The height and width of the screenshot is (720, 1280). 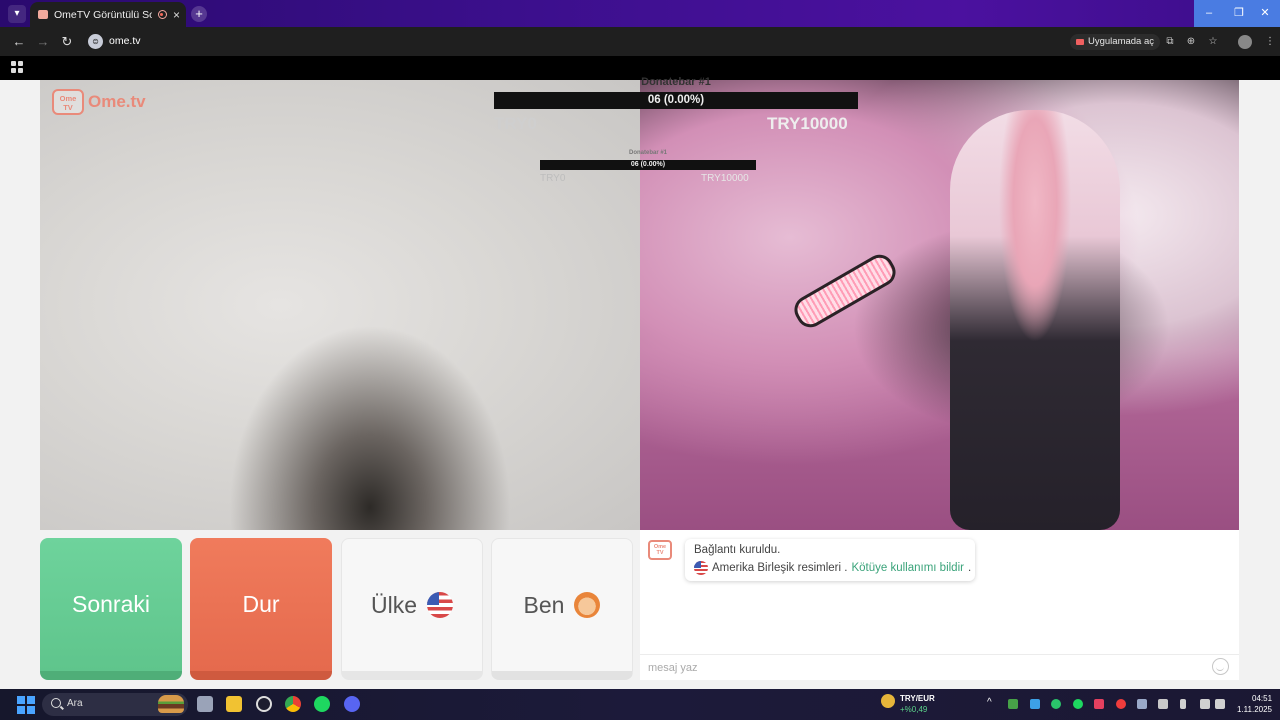 I want to click on new-tab-button: +, so click(x=199, y=14).